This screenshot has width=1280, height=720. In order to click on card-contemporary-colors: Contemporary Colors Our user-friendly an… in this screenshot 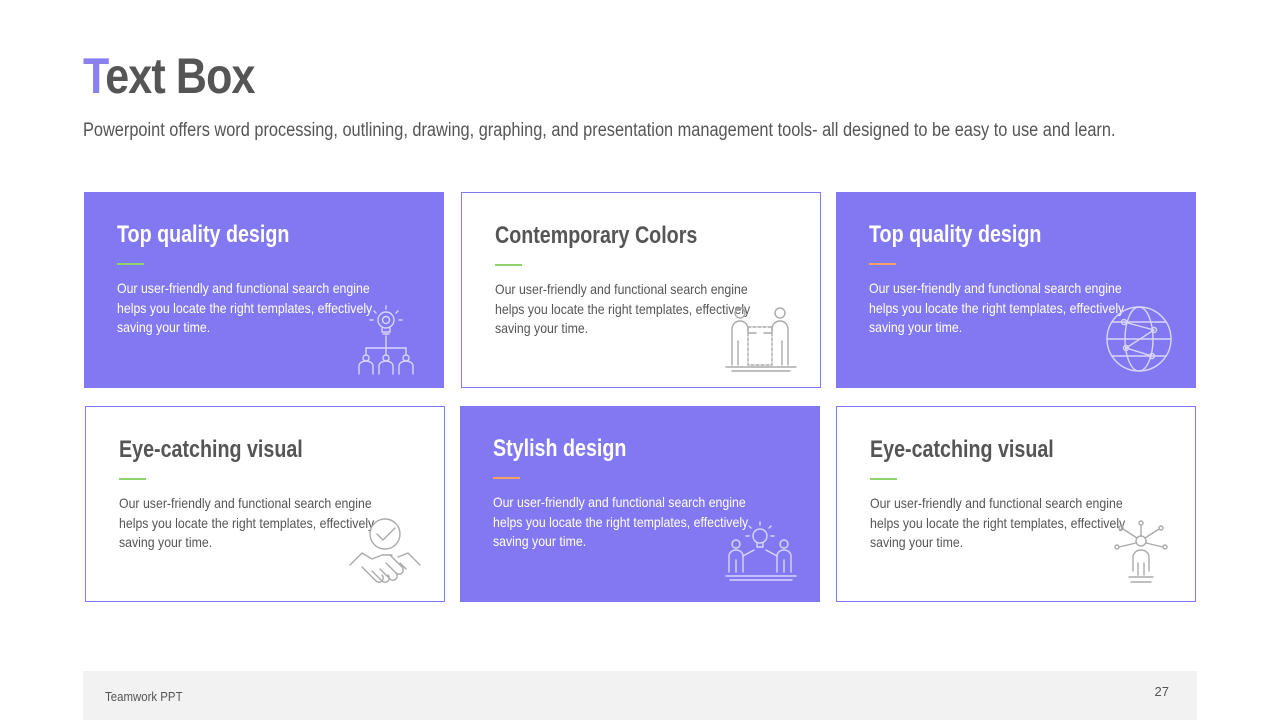, I will do `click(641, 290)`.